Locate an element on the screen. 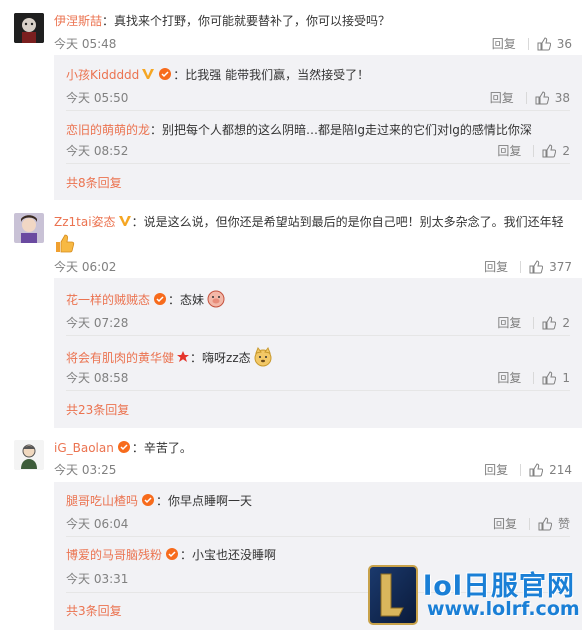  username-link: 腿哥吃山楂吗 is located at coordinates (102, 501).